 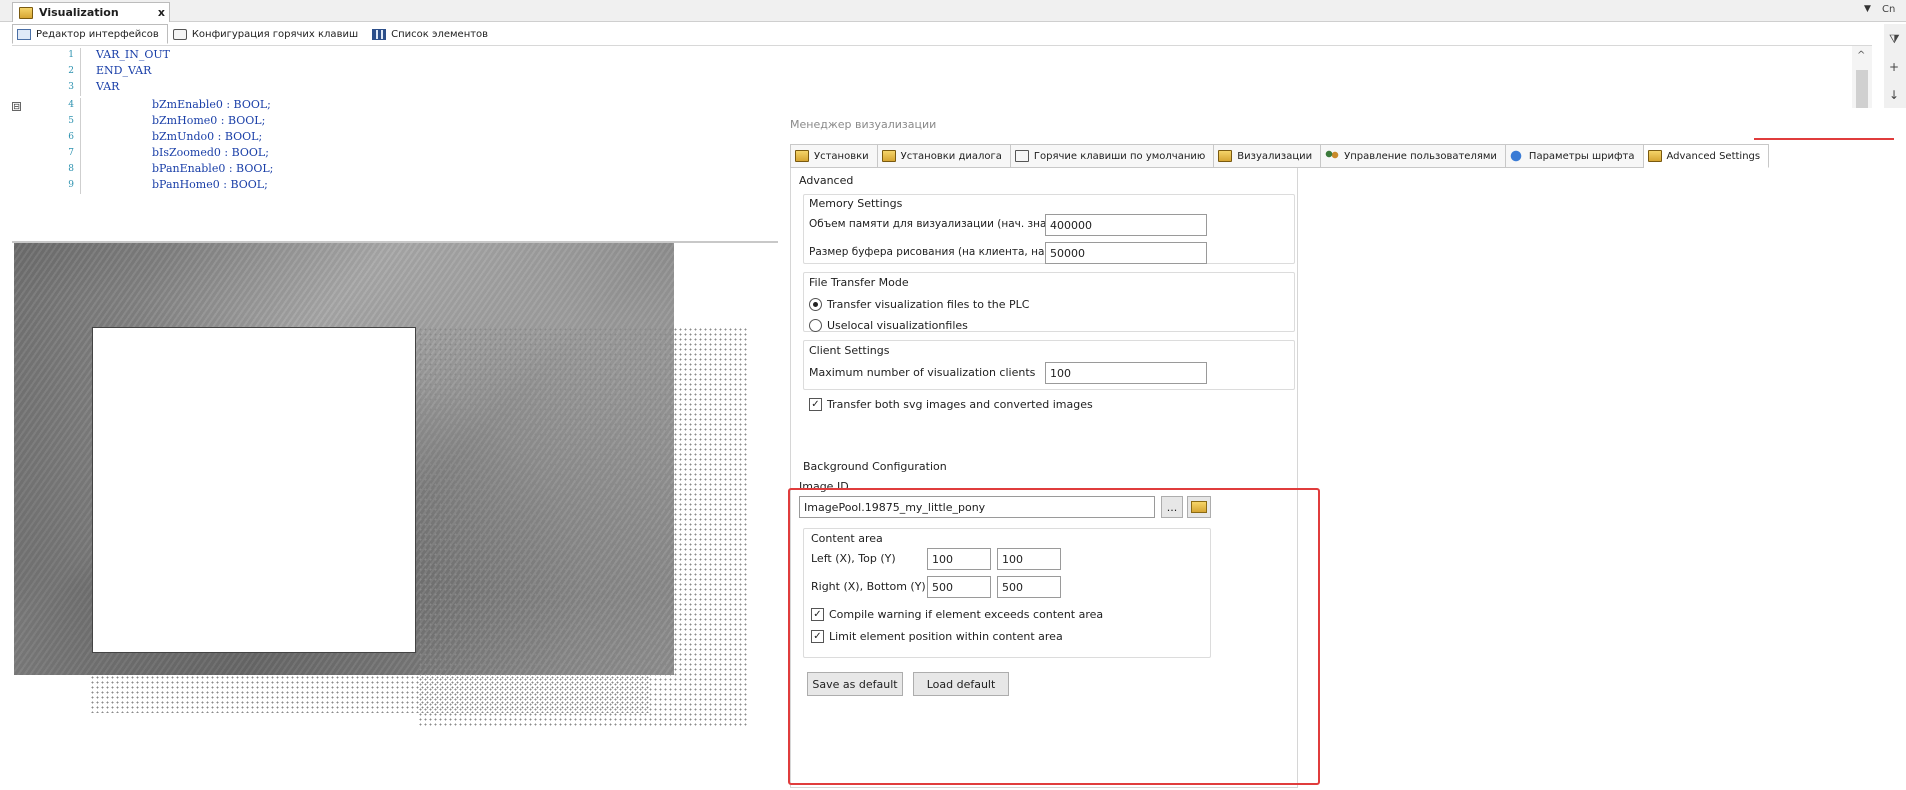 I want to click on tab-user-management: Управление пользователями, so click(x=1413, y=156).